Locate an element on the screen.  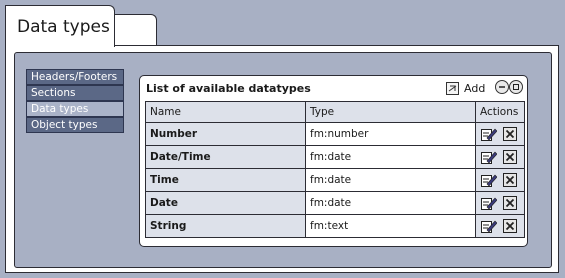
list-header: List of available datatypes Add is located at coordinates (333, 88).